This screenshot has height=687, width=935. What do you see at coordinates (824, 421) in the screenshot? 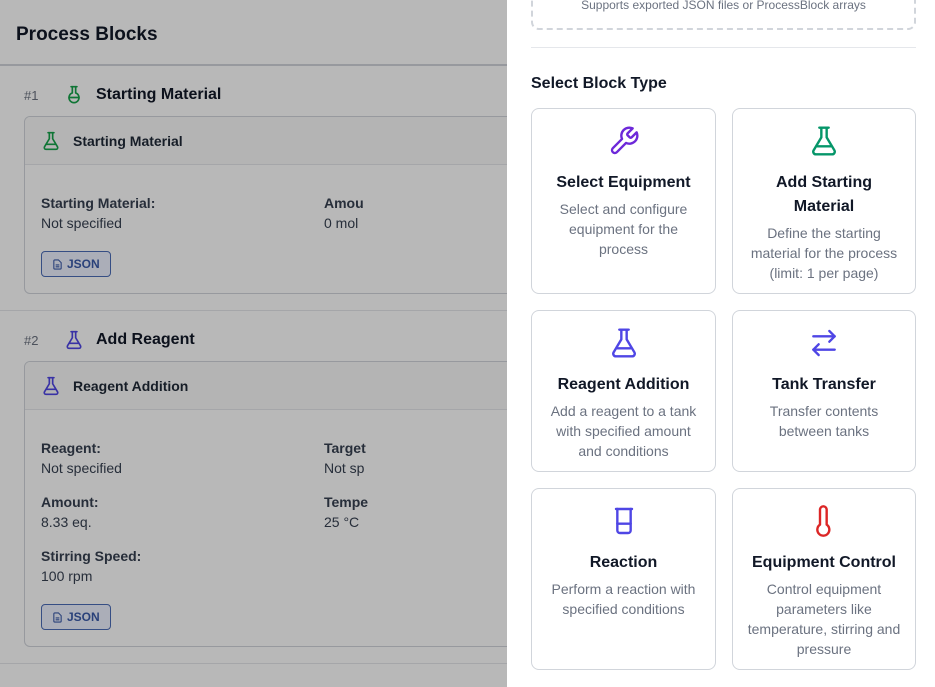
I see `tile-description: Transfer contents between tanks` at bounding box center [824, 421].